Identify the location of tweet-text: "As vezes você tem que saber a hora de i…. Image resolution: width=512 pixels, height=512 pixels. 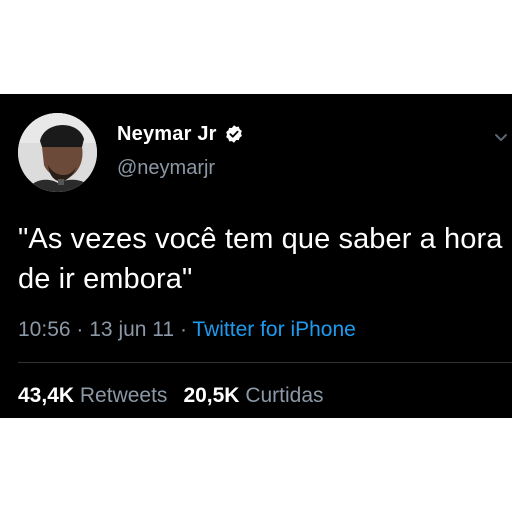
(264, 259).